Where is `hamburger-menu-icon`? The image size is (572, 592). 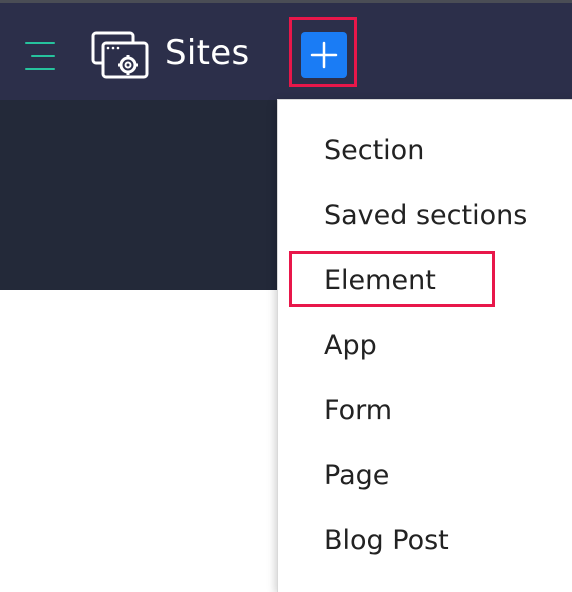
hamburger-menu-icon is located at coordinates (43, 56).